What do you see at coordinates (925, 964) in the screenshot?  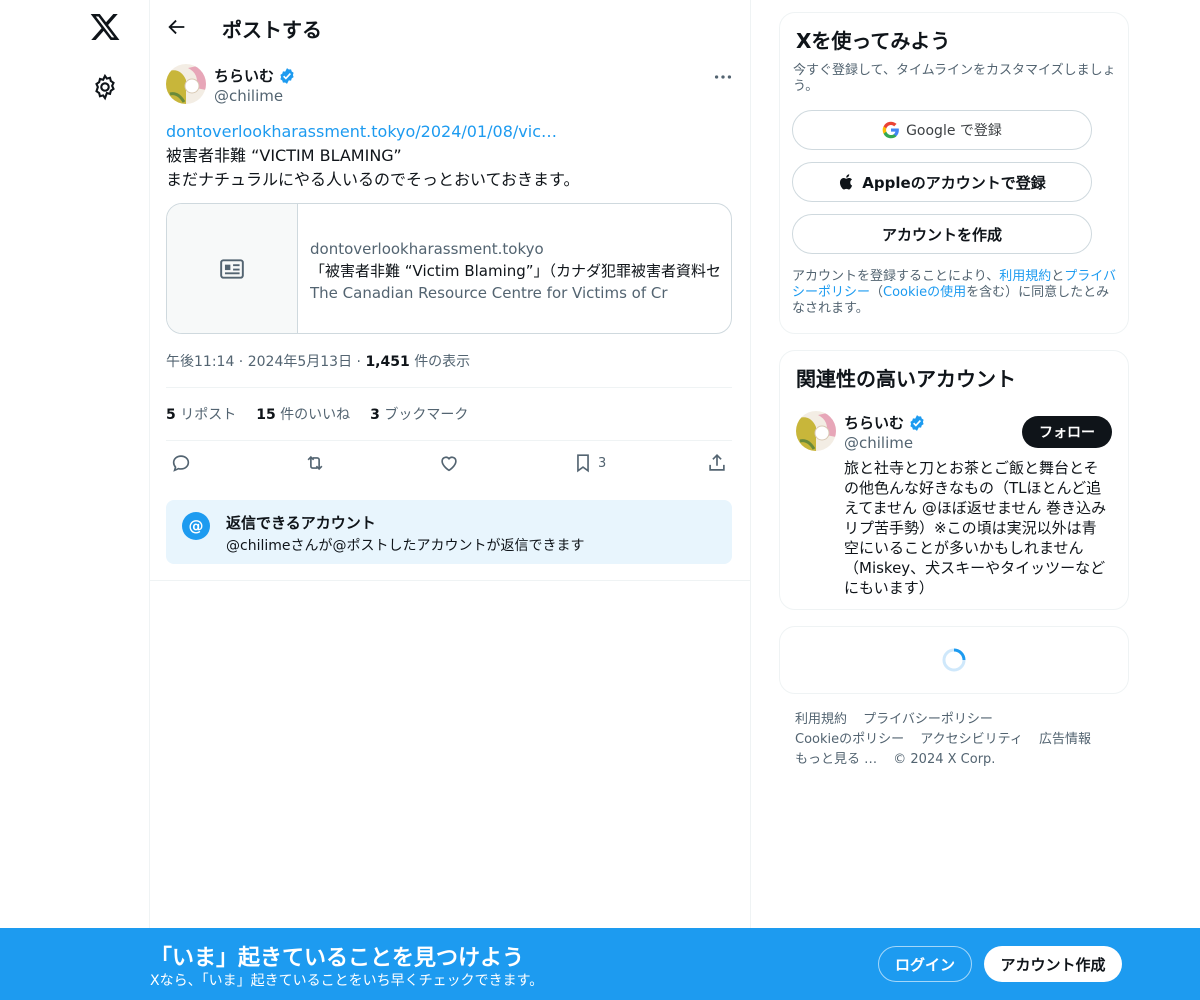 I see `login-button: ログイン` at bounding box center [925, 964].